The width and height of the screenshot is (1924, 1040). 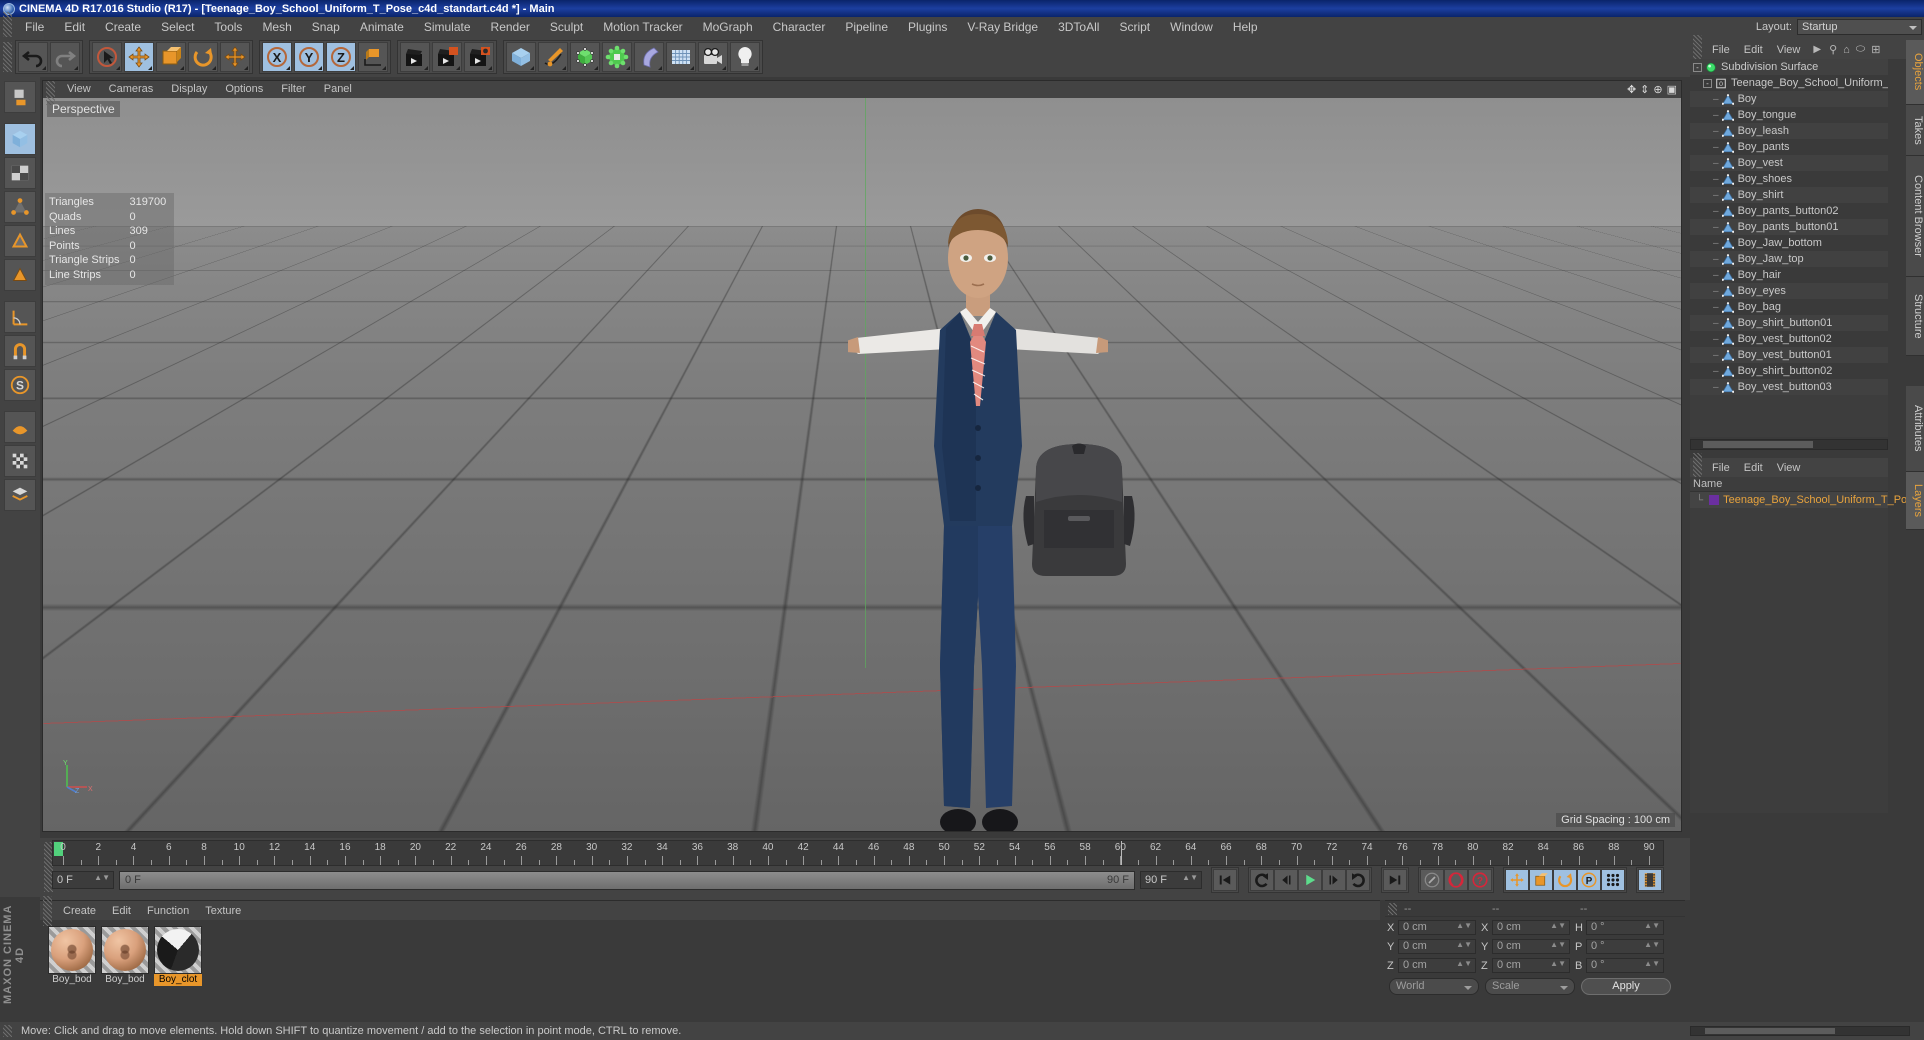 What do you see at coordinates (1798, 500) in the screenshot?
I see `layer-row: └ Teenage_Boy_School_Uniform_T_Po` at bounding box center [1798, 500].